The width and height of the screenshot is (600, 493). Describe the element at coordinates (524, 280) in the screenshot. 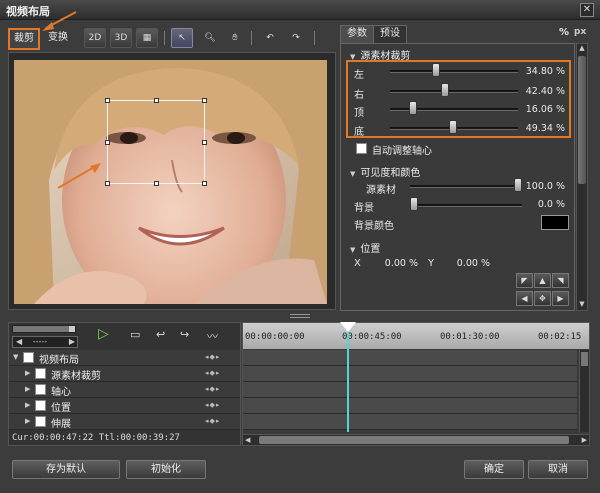

I see `nudge-up-left-icon: ◤` at that location.